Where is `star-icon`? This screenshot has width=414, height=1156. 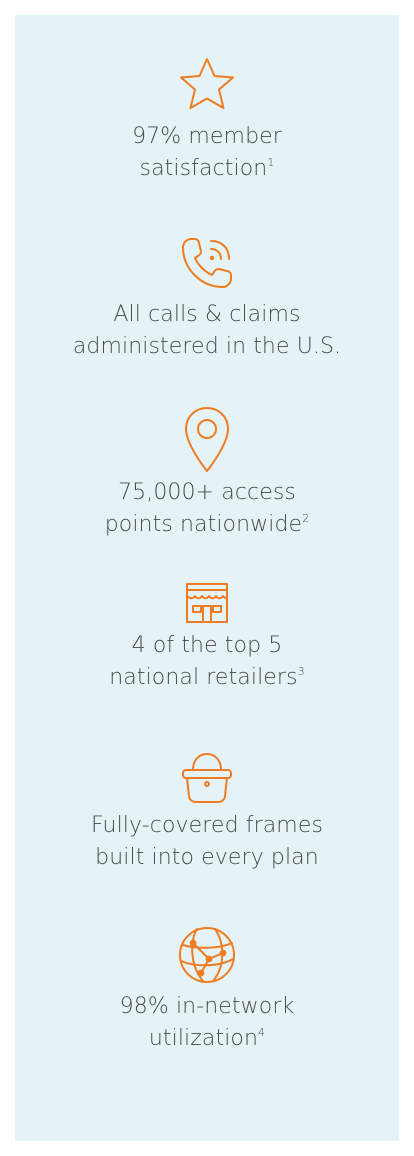 star-icon is located at coordinates (207, 85).